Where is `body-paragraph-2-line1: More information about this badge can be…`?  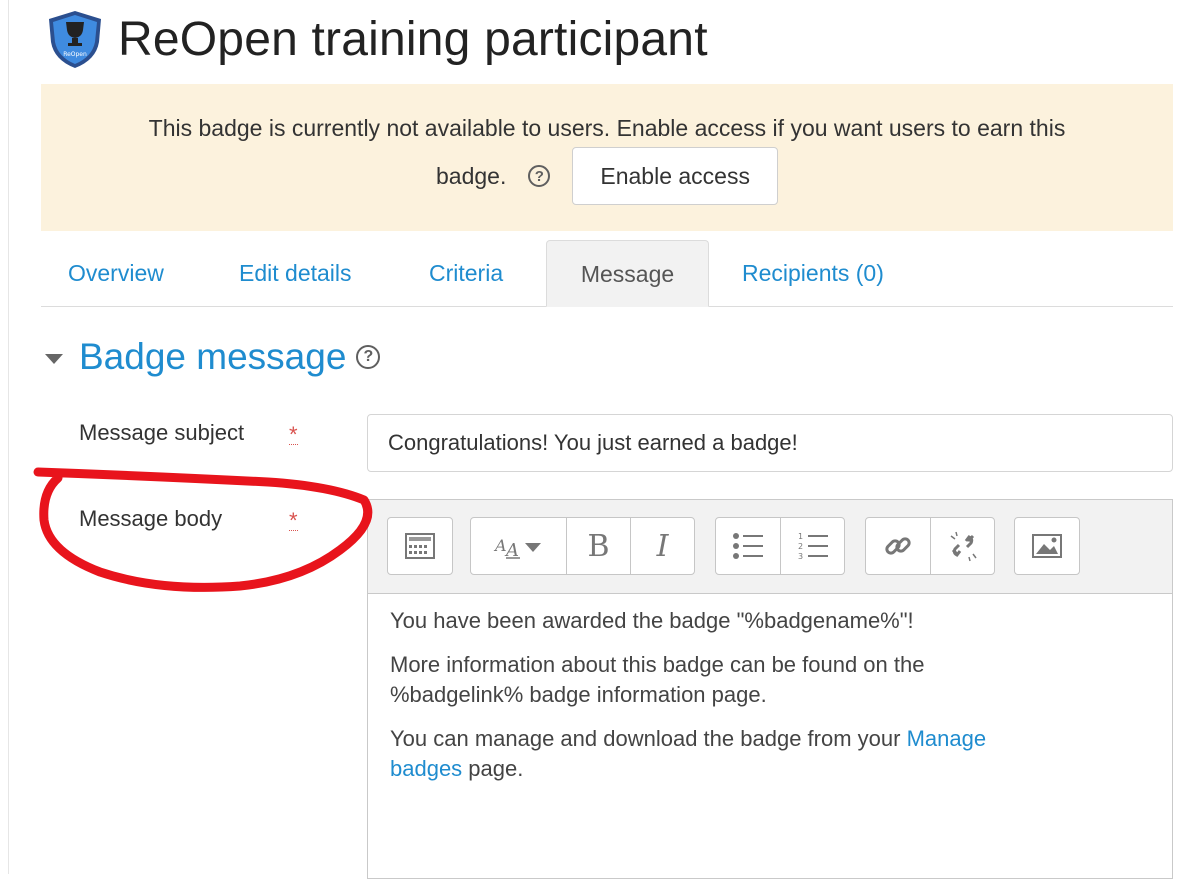 body-paragraph-2-line1: More information about this badge can be… is located at coordinates (657, 664).